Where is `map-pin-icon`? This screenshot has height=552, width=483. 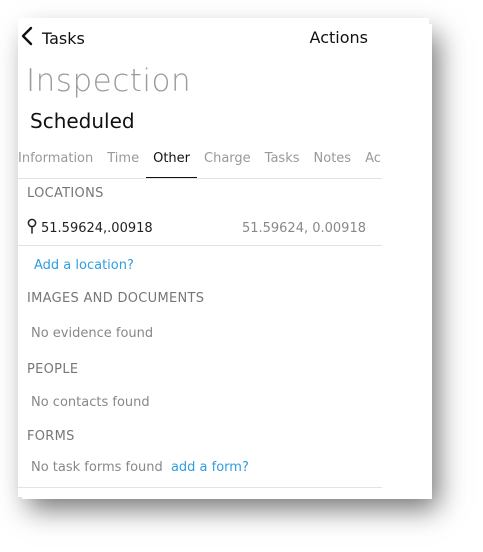
map-pin-icon is located at coordinates (34, 228).